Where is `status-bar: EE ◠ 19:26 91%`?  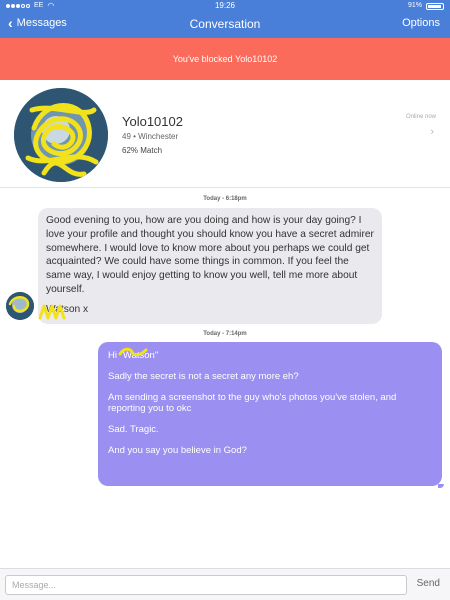 status-bar: EE ◠ 19:26 91% is located at coordinates (225, 6).